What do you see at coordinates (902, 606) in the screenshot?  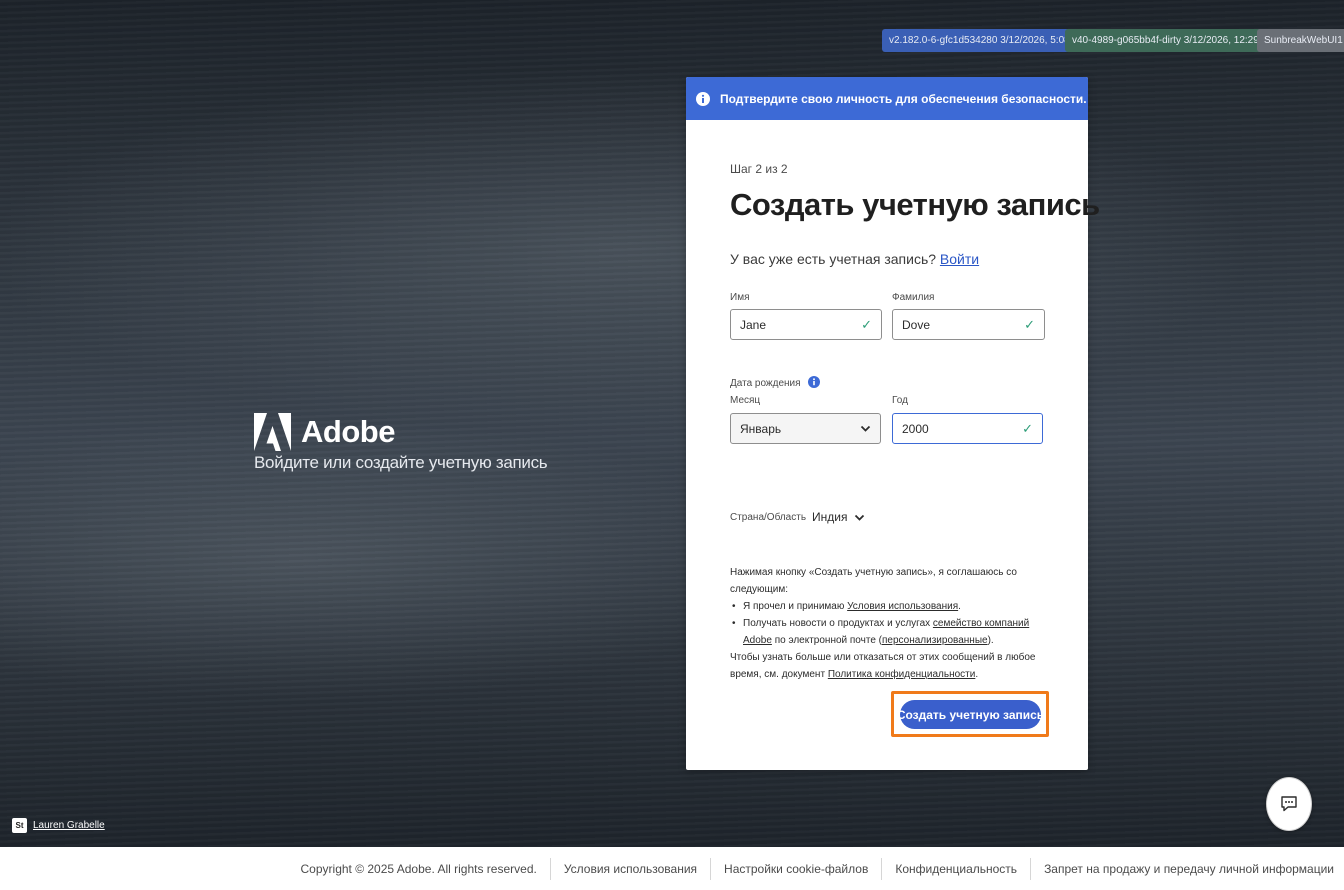 I see `terms-link: Условия использования` at bounding box center [902, 606].